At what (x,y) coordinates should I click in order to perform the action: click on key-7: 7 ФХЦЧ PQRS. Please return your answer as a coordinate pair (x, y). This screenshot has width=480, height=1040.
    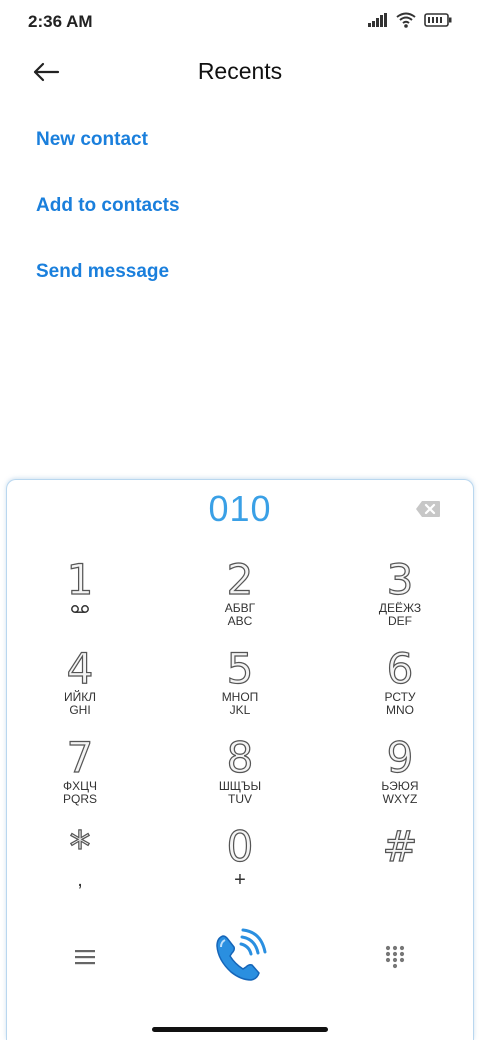
    Looking at the image, I should click on (80, 775).